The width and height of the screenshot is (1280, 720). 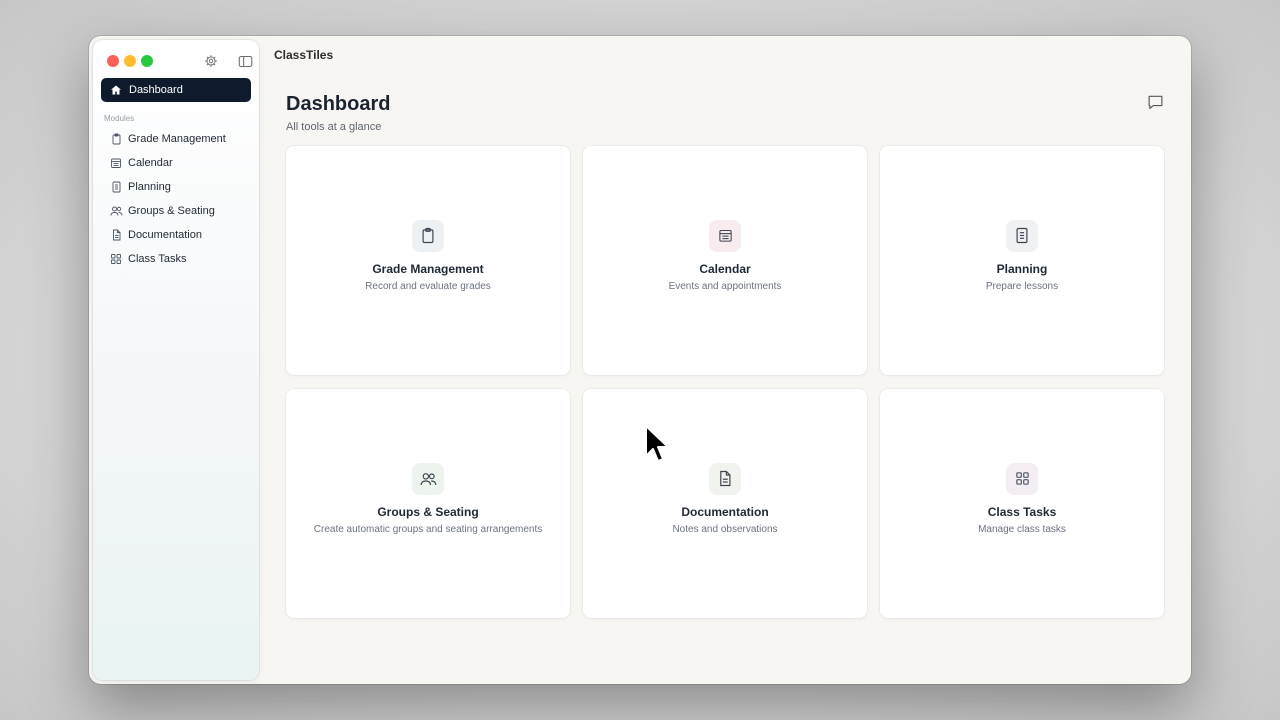 I want to click on sidebar-item-label: Class Tasks, so click(x=157, y=259).